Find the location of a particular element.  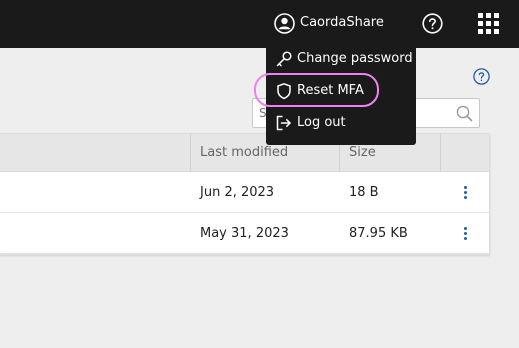

help-icon is located at coordinates (432, 23).